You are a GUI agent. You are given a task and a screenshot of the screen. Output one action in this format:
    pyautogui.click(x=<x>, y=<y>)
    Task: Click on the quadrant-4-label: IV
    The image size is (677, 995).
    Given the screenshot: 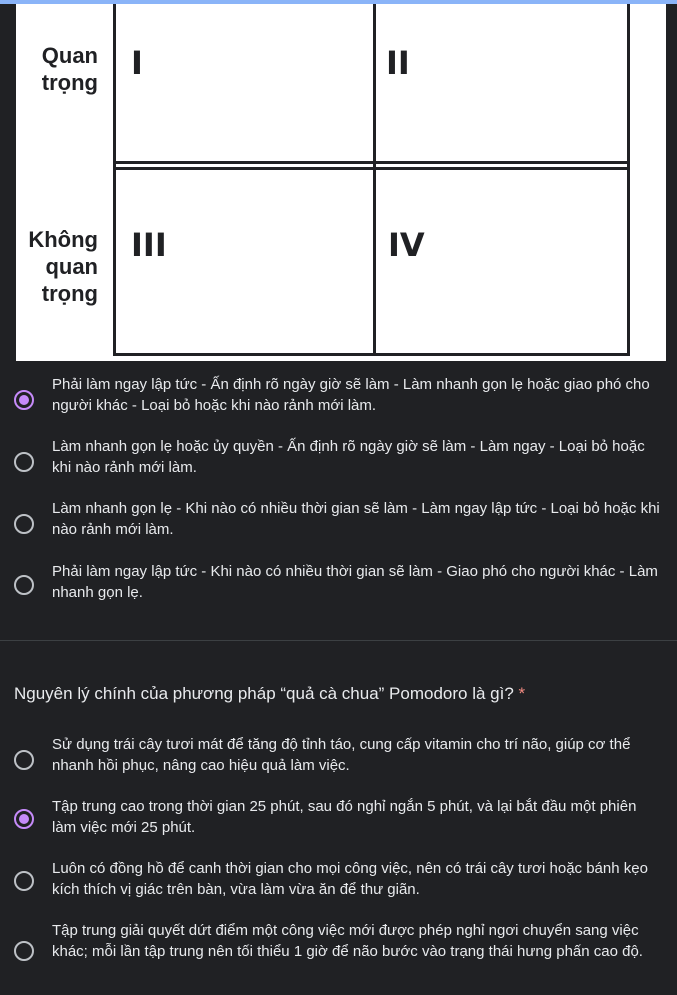 What is the action you would take?
    pyautogui.click(x=406, y=245)
    